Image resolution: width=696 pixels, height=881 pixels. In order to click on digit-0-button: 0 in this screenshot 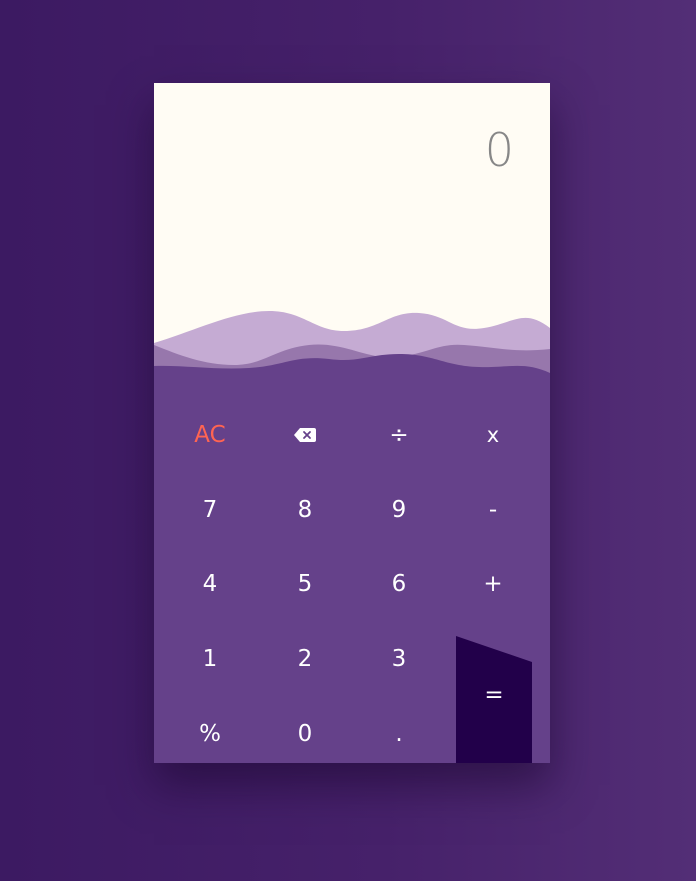, I will do `click(305, 733)`.